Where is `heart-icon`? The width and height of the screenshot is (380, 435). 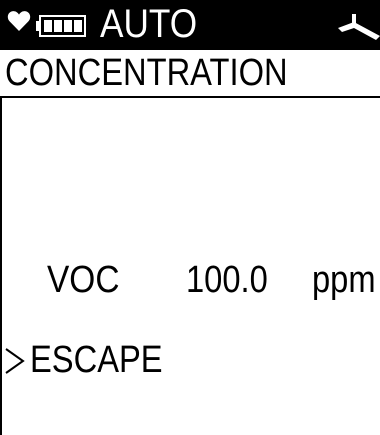
heart-icon is located at coordinates (19, 21).